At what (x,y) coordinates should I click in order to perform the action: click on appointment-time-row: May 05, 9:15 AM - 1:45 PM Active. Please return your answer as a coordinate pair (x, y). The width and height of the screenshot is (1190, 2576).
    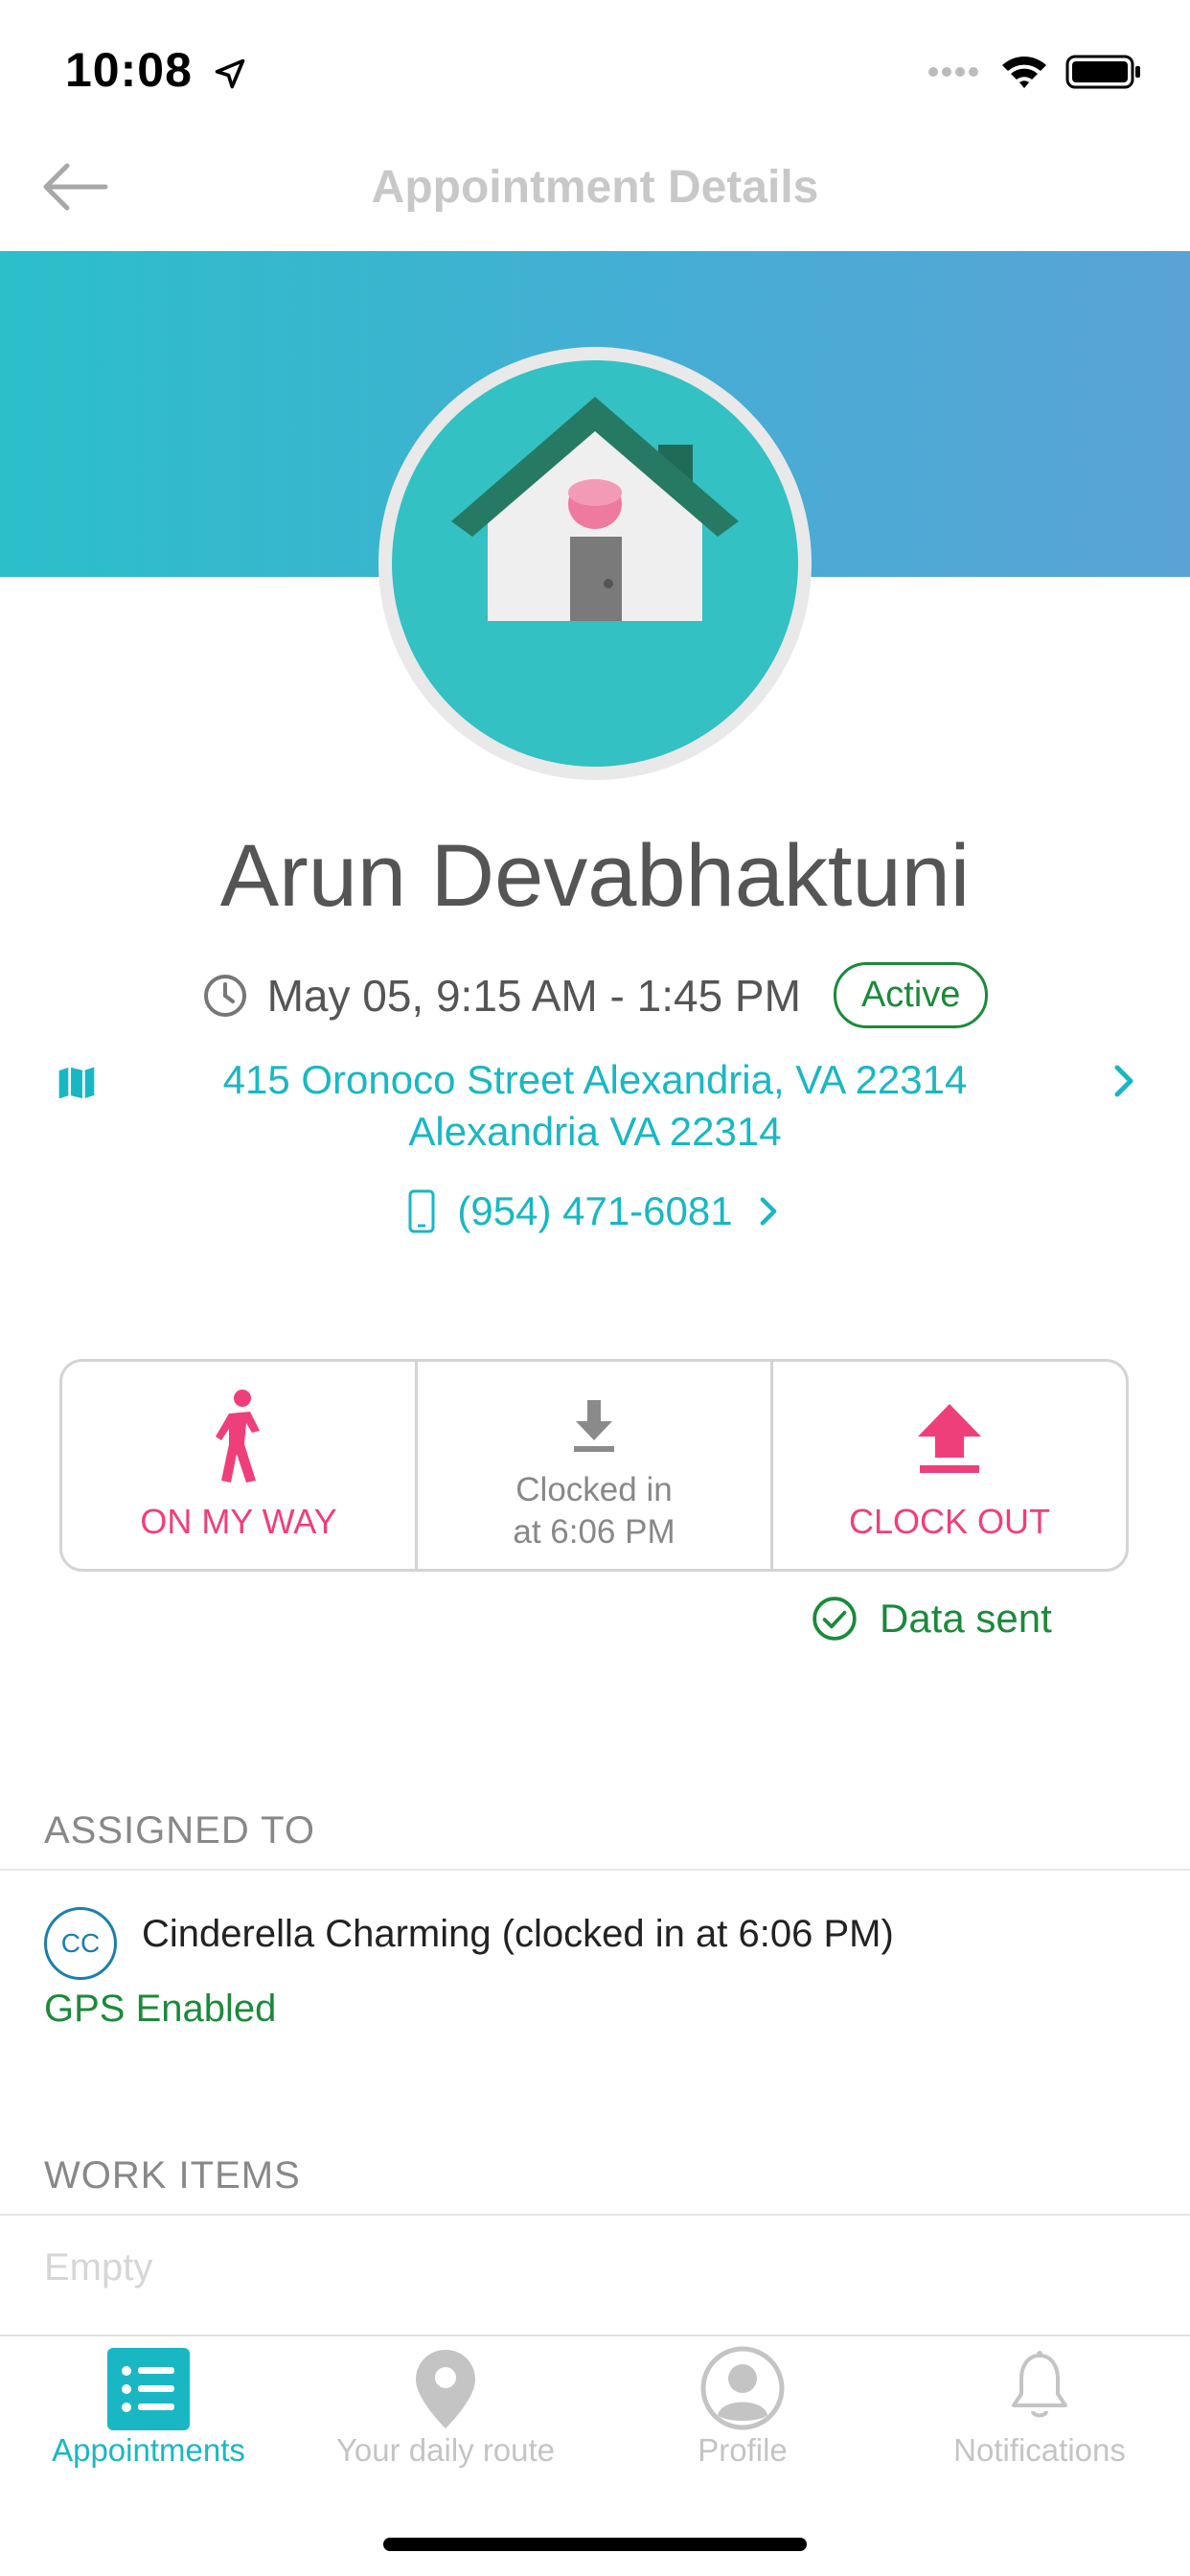
    Looking at the image, I should click on (595, 995).